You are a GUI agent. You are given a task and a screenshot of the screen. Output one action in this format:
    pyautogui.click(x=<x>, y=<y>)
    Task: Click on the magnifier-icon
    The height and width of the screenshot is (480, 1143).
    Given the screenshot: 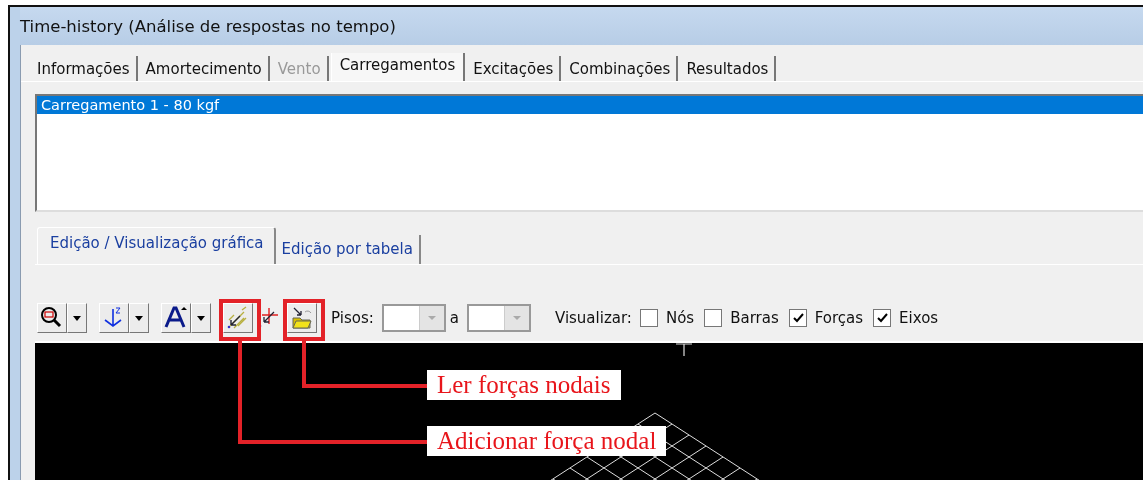 What is the action you would take?
    pyautogui.click(x=52, y=318)
    